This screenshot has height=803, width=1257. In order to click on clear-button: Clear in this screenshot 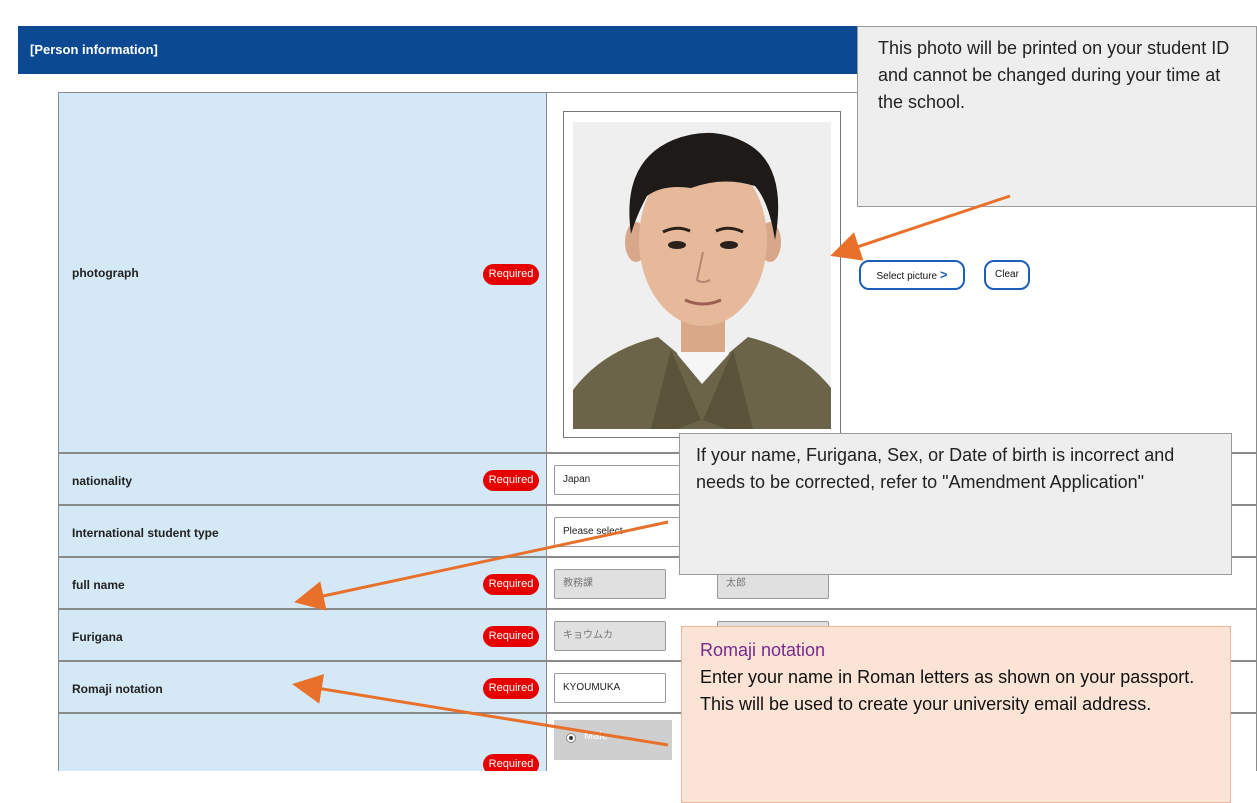, I will do `click(1007, 275)`.